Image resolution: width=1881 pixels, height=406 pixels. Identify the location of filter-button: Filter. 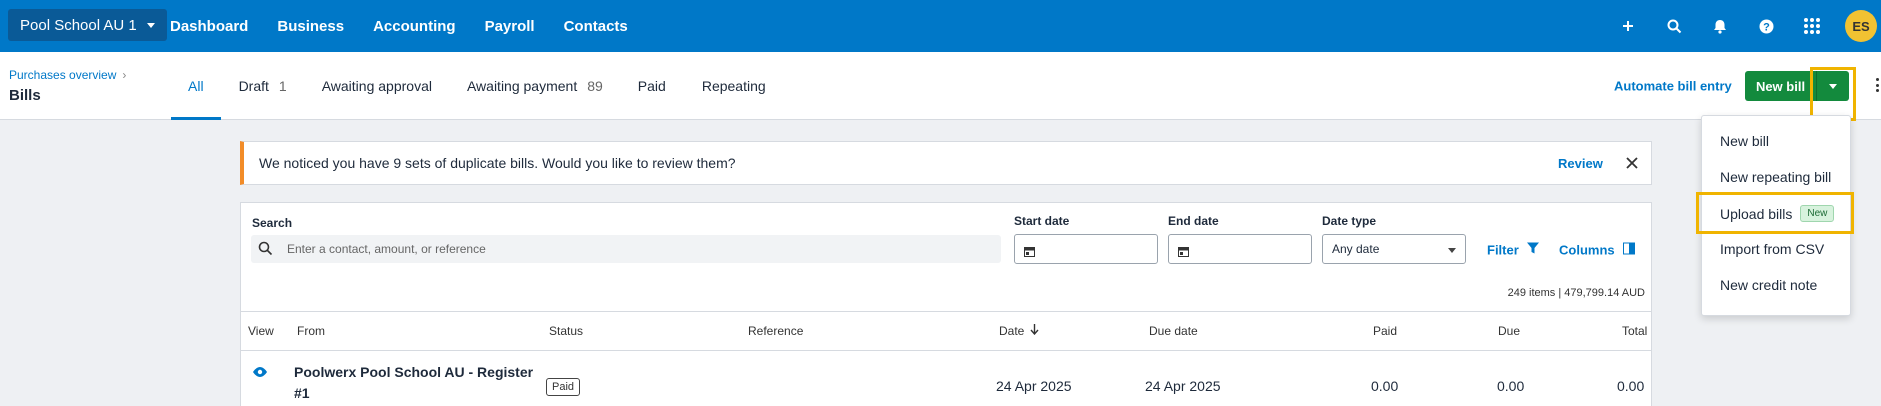
(1513, 250).